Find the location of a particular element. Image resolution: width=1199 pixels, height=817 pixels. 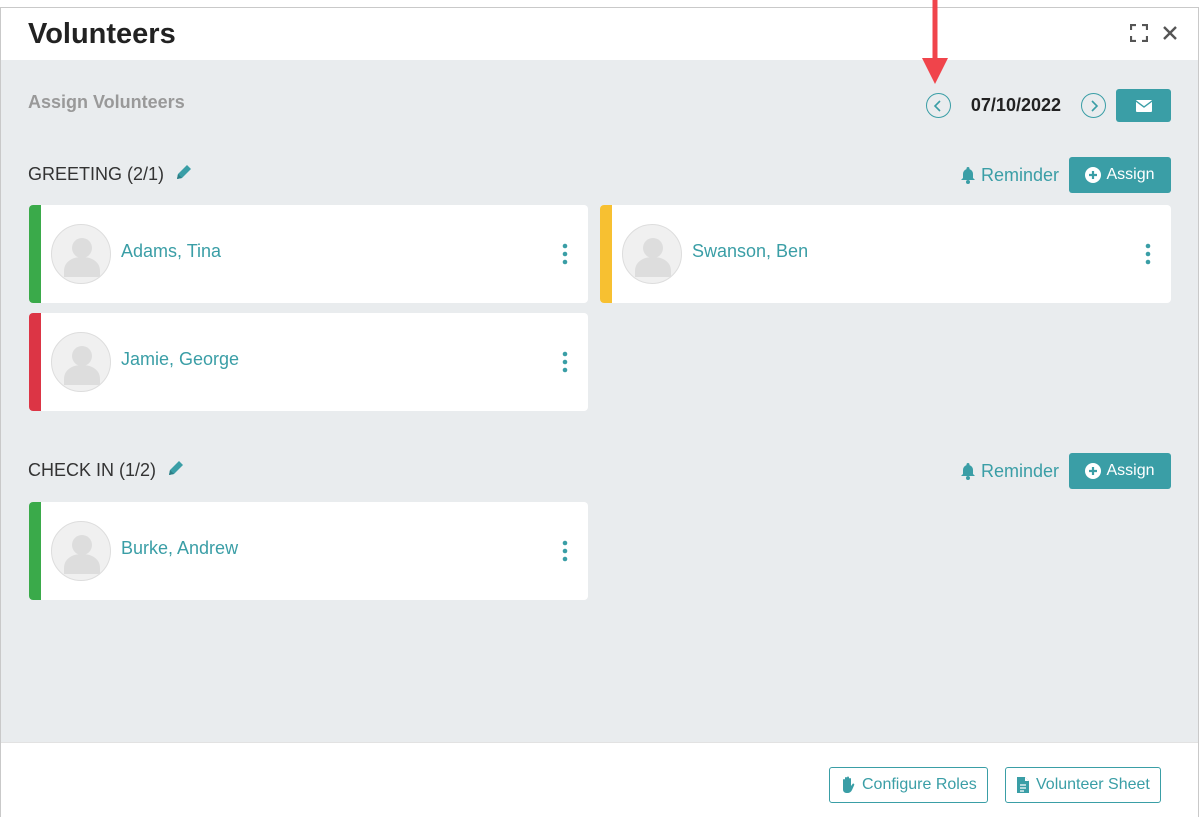

configure-roles-label: Configure Roles is located at coordinates (919, 784).